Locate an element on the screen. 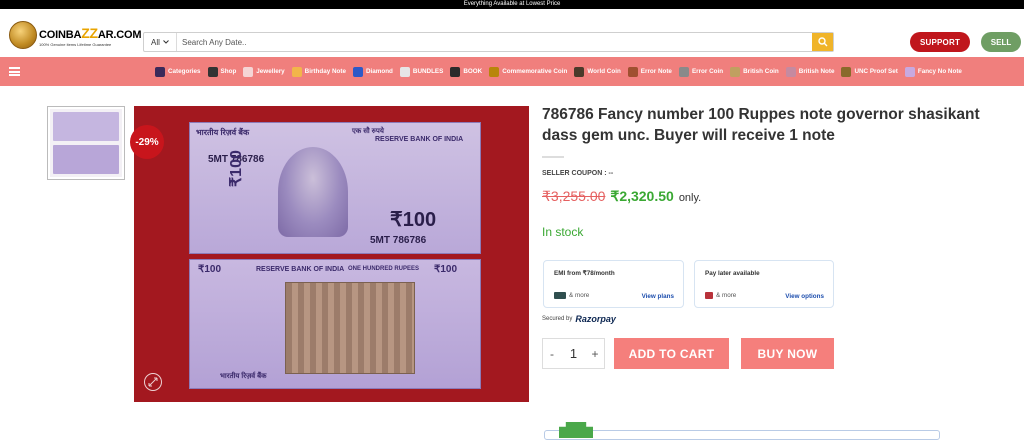 The height and width of the screenshot is (440, 1024). view-options-link: View options is located at coordinates (804, 296).